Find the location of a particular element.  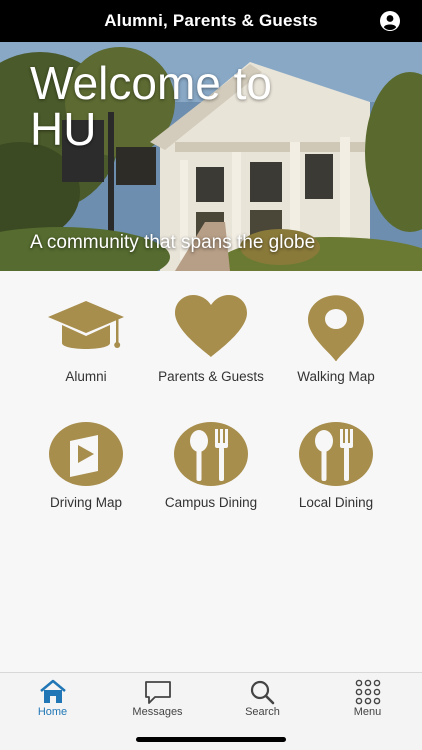

tile-label: Walking Map is located at coordinates (336, 376).